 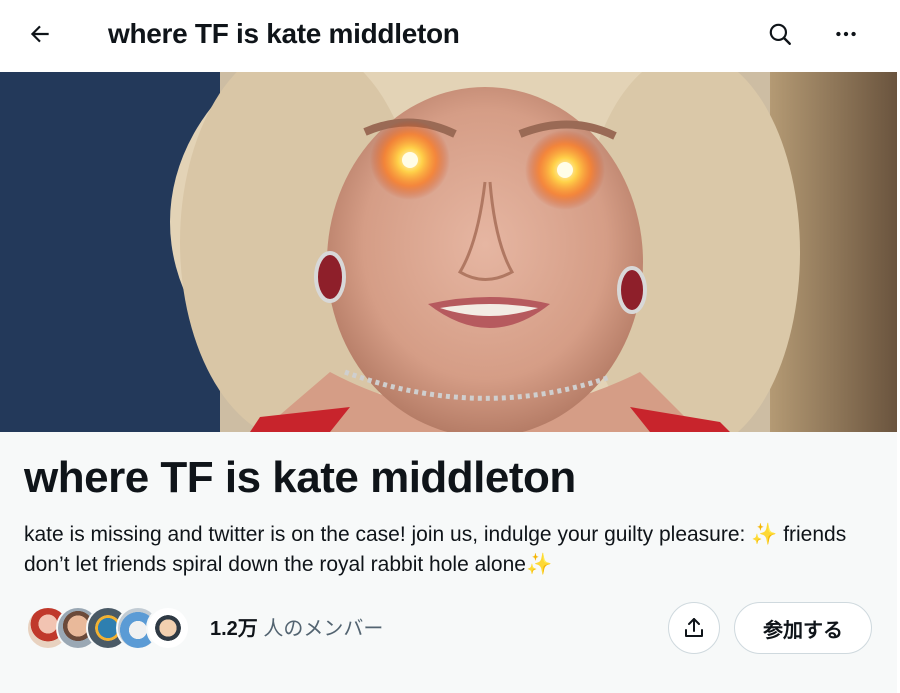 I want to click on member-count-label: 人のメンバー, so click(x=320, y=629).